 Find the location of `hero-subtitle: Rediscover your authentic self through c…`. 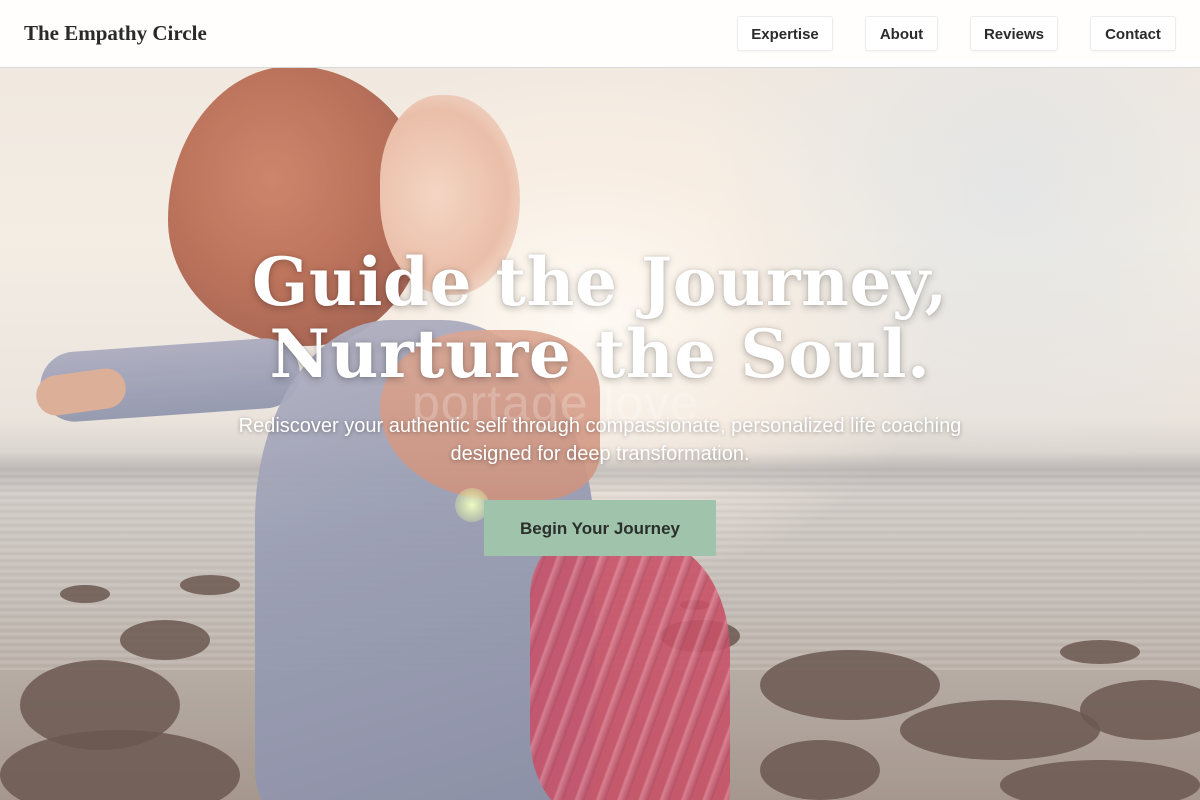

hero-subtitle: Rediscover your authentic self through c… is located at coordinates (600, 440).